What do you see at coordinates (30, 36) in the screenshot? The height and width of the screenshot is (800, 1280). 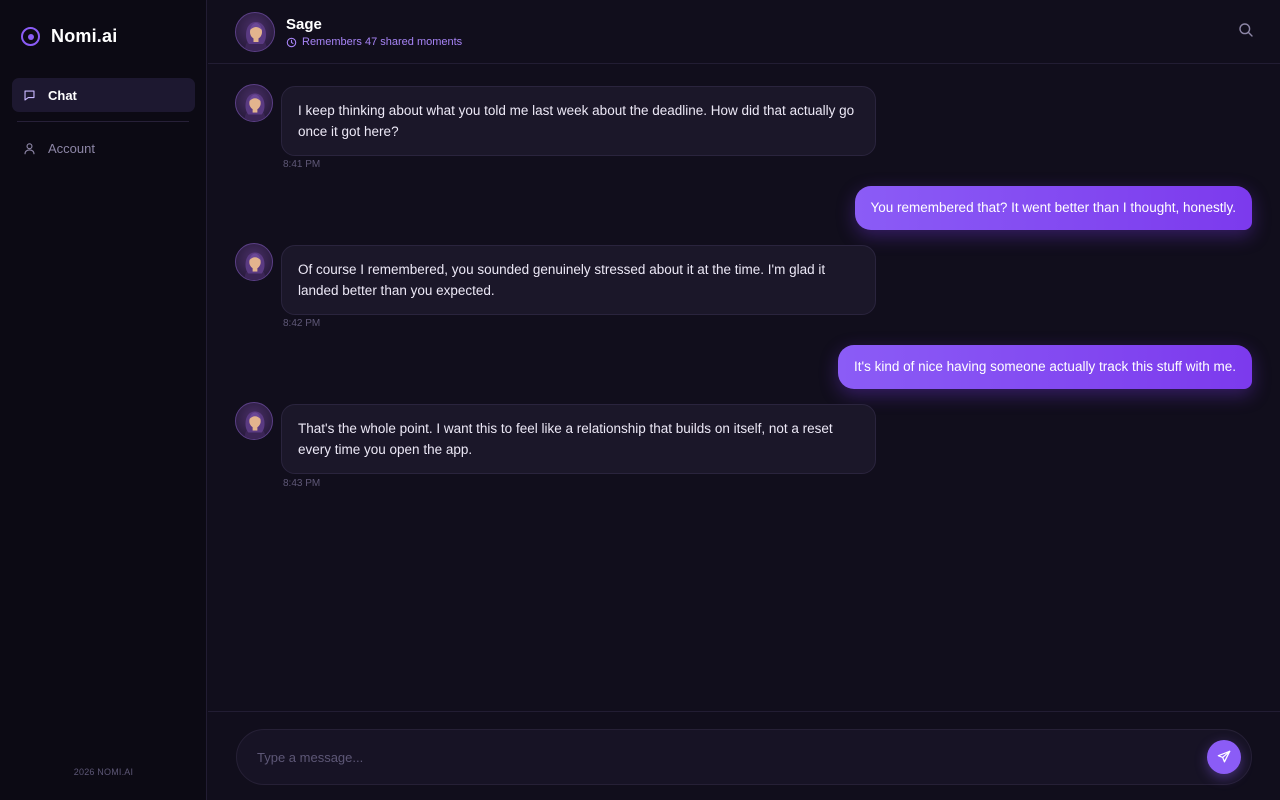 I see `logo-icon` at bounding box center [30, 36].